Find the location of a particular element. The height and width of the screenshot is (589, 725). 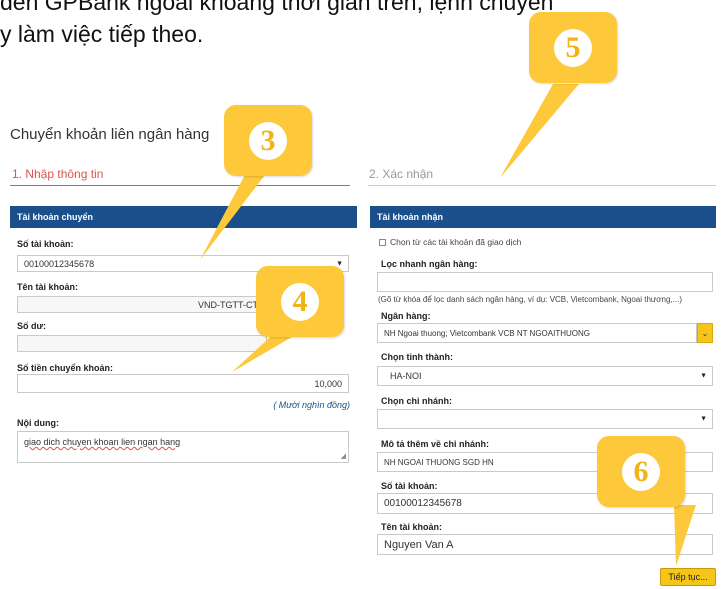

province-label: Chọn tỉnh thành: is located at coordinates (417, 357).